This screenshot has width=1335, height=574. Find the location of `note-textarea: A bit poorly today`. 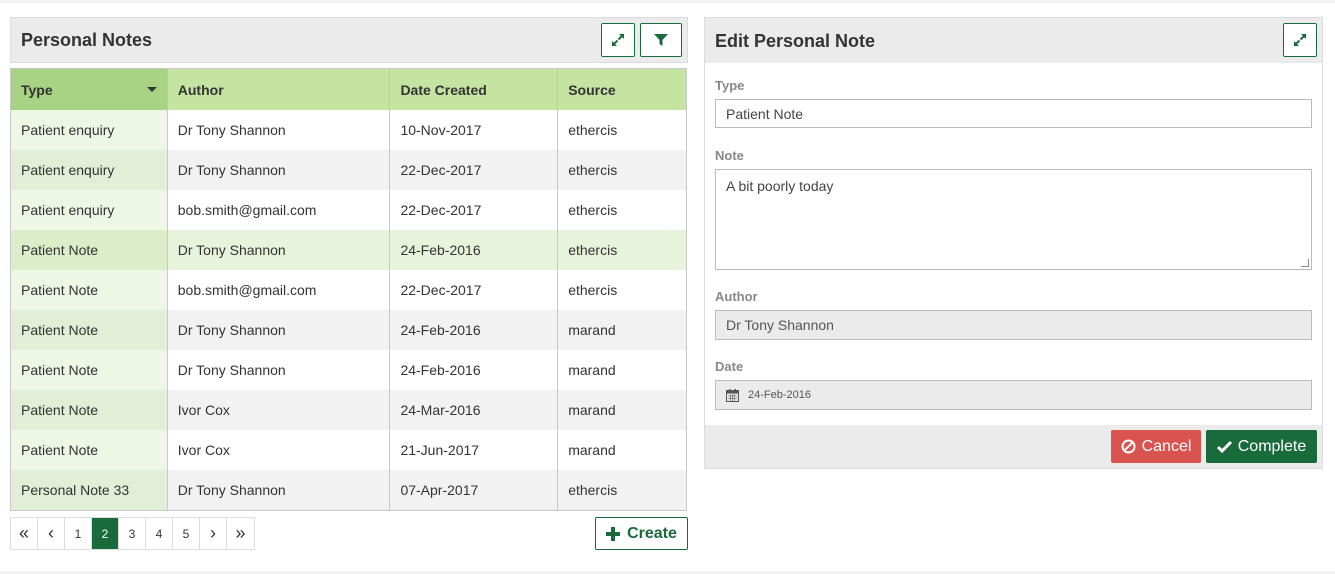

note-textarea: A bit poorly today is located at coordinates (1013, 219).